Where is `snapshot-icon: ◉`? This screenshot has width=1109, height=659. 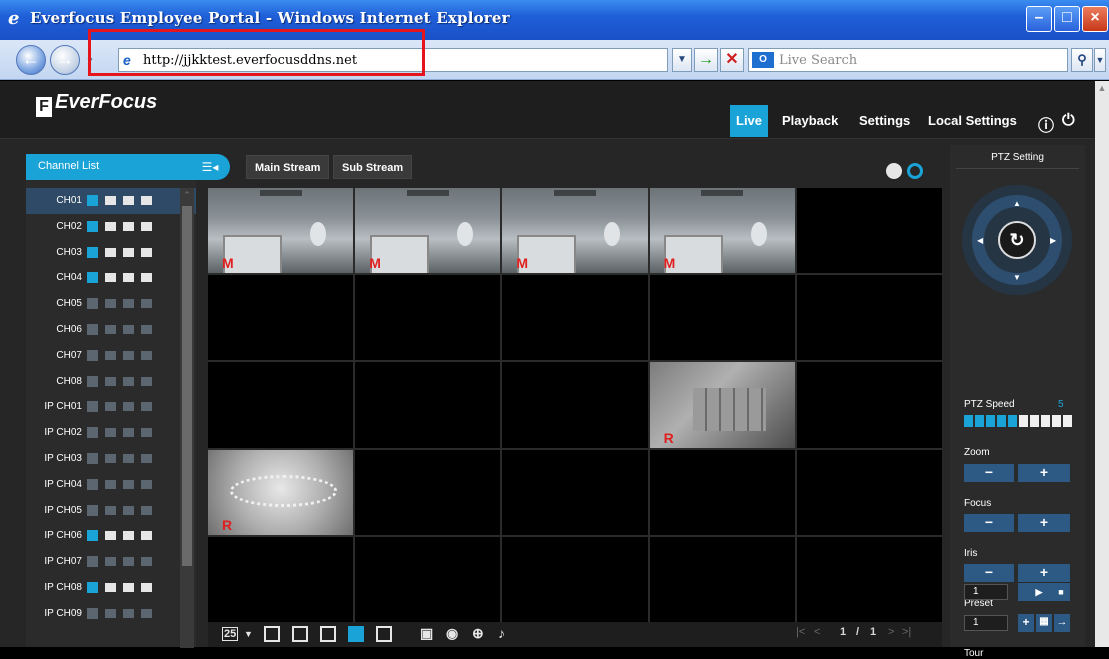 snapshot-icon: ◉ is located at coordinates (452, 633).